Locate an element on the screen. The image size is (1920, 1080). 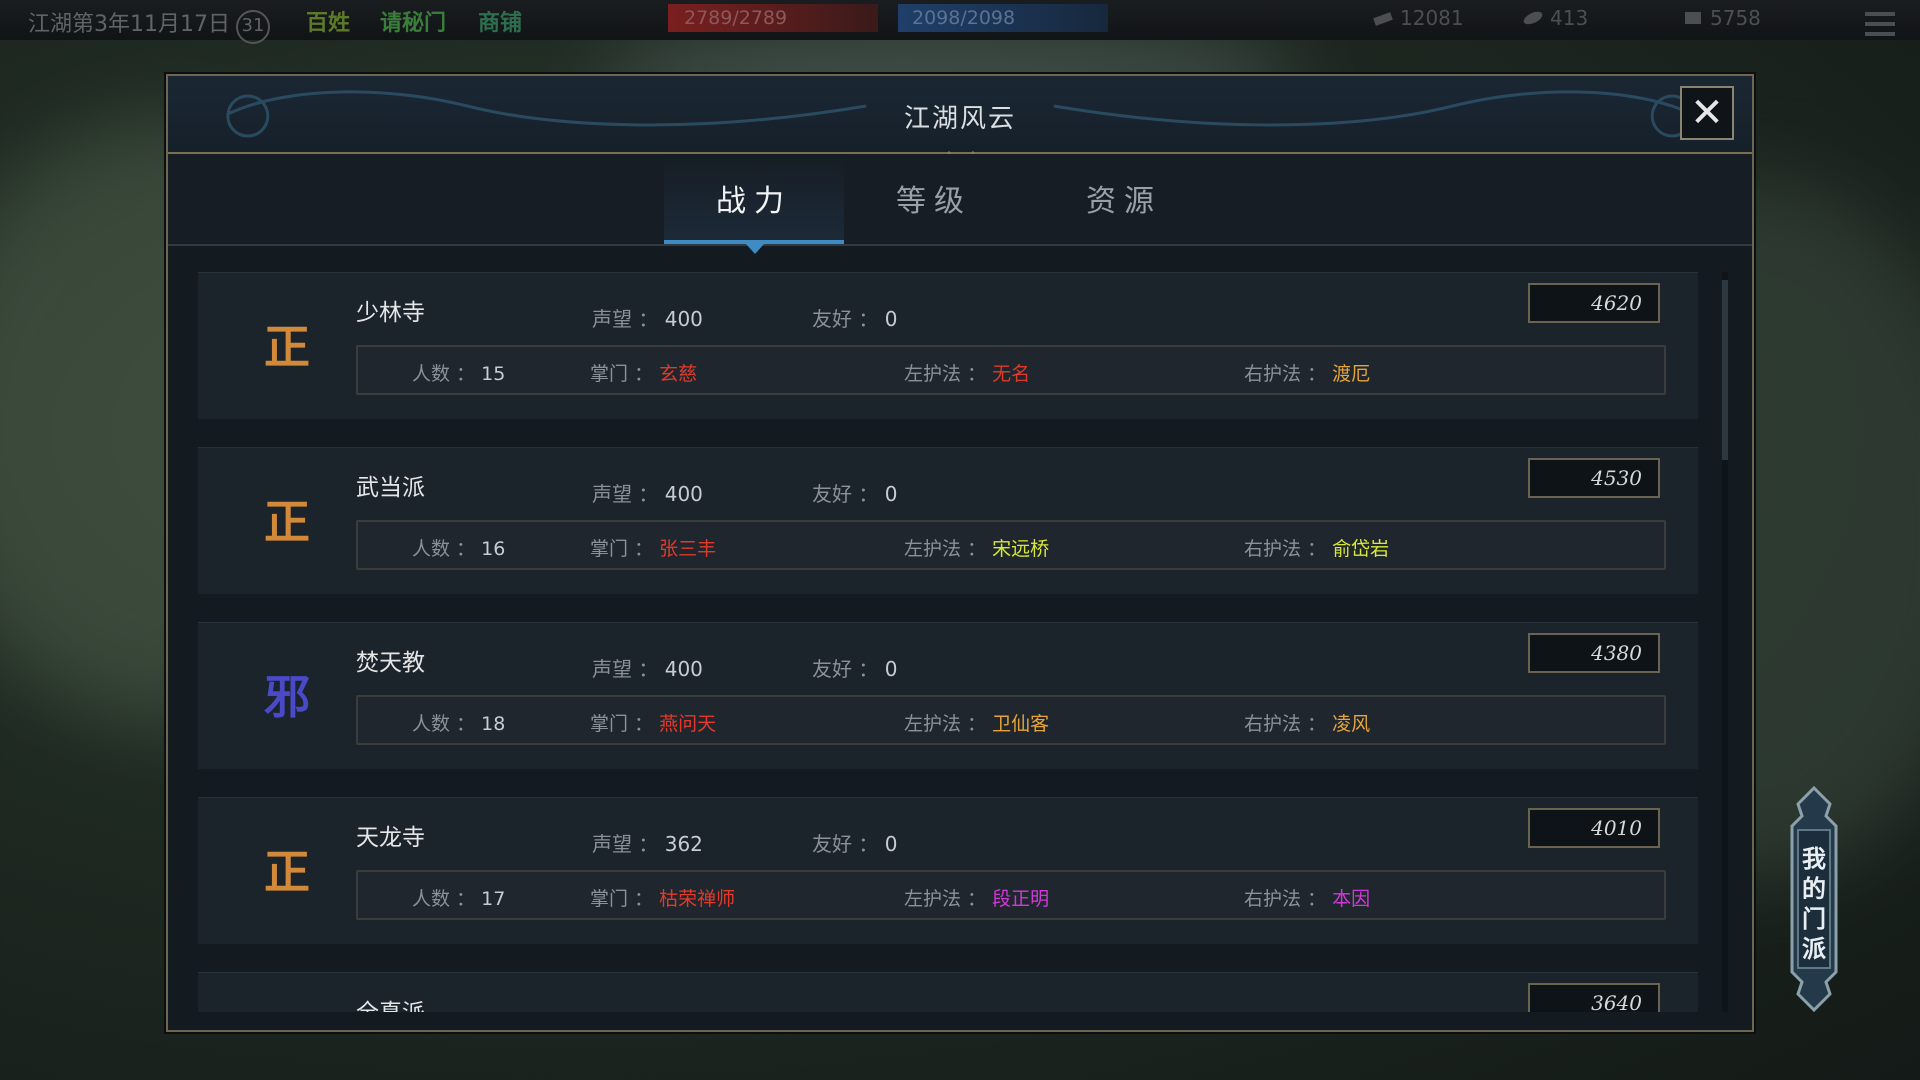
reputation-stat: 声望 ： 362 is located at coordinates (647, 844).